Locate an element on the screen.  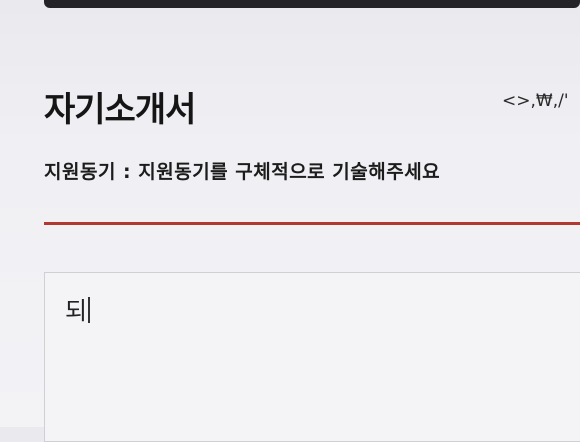
text-caret is located at coordinates (89, 310).